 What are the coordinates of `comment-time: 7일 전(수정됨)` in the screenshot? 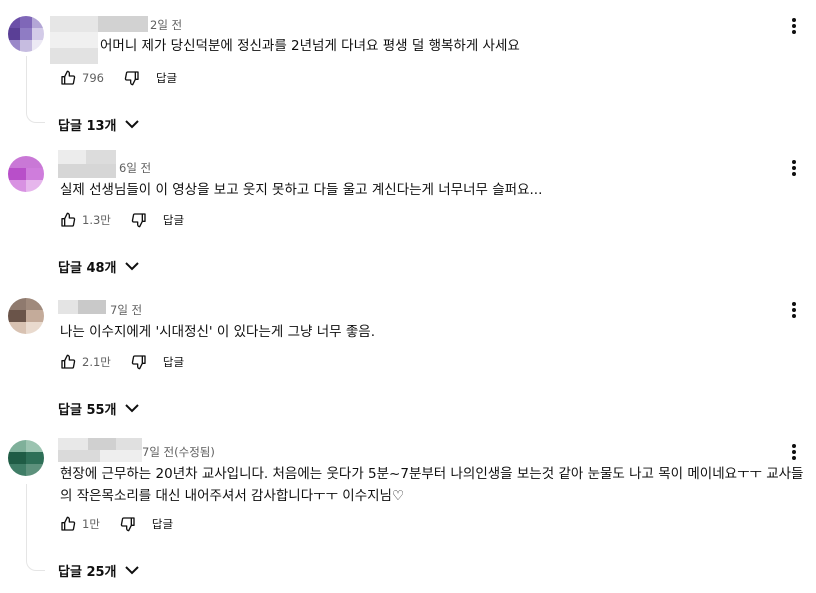 It's located at (178, 452).